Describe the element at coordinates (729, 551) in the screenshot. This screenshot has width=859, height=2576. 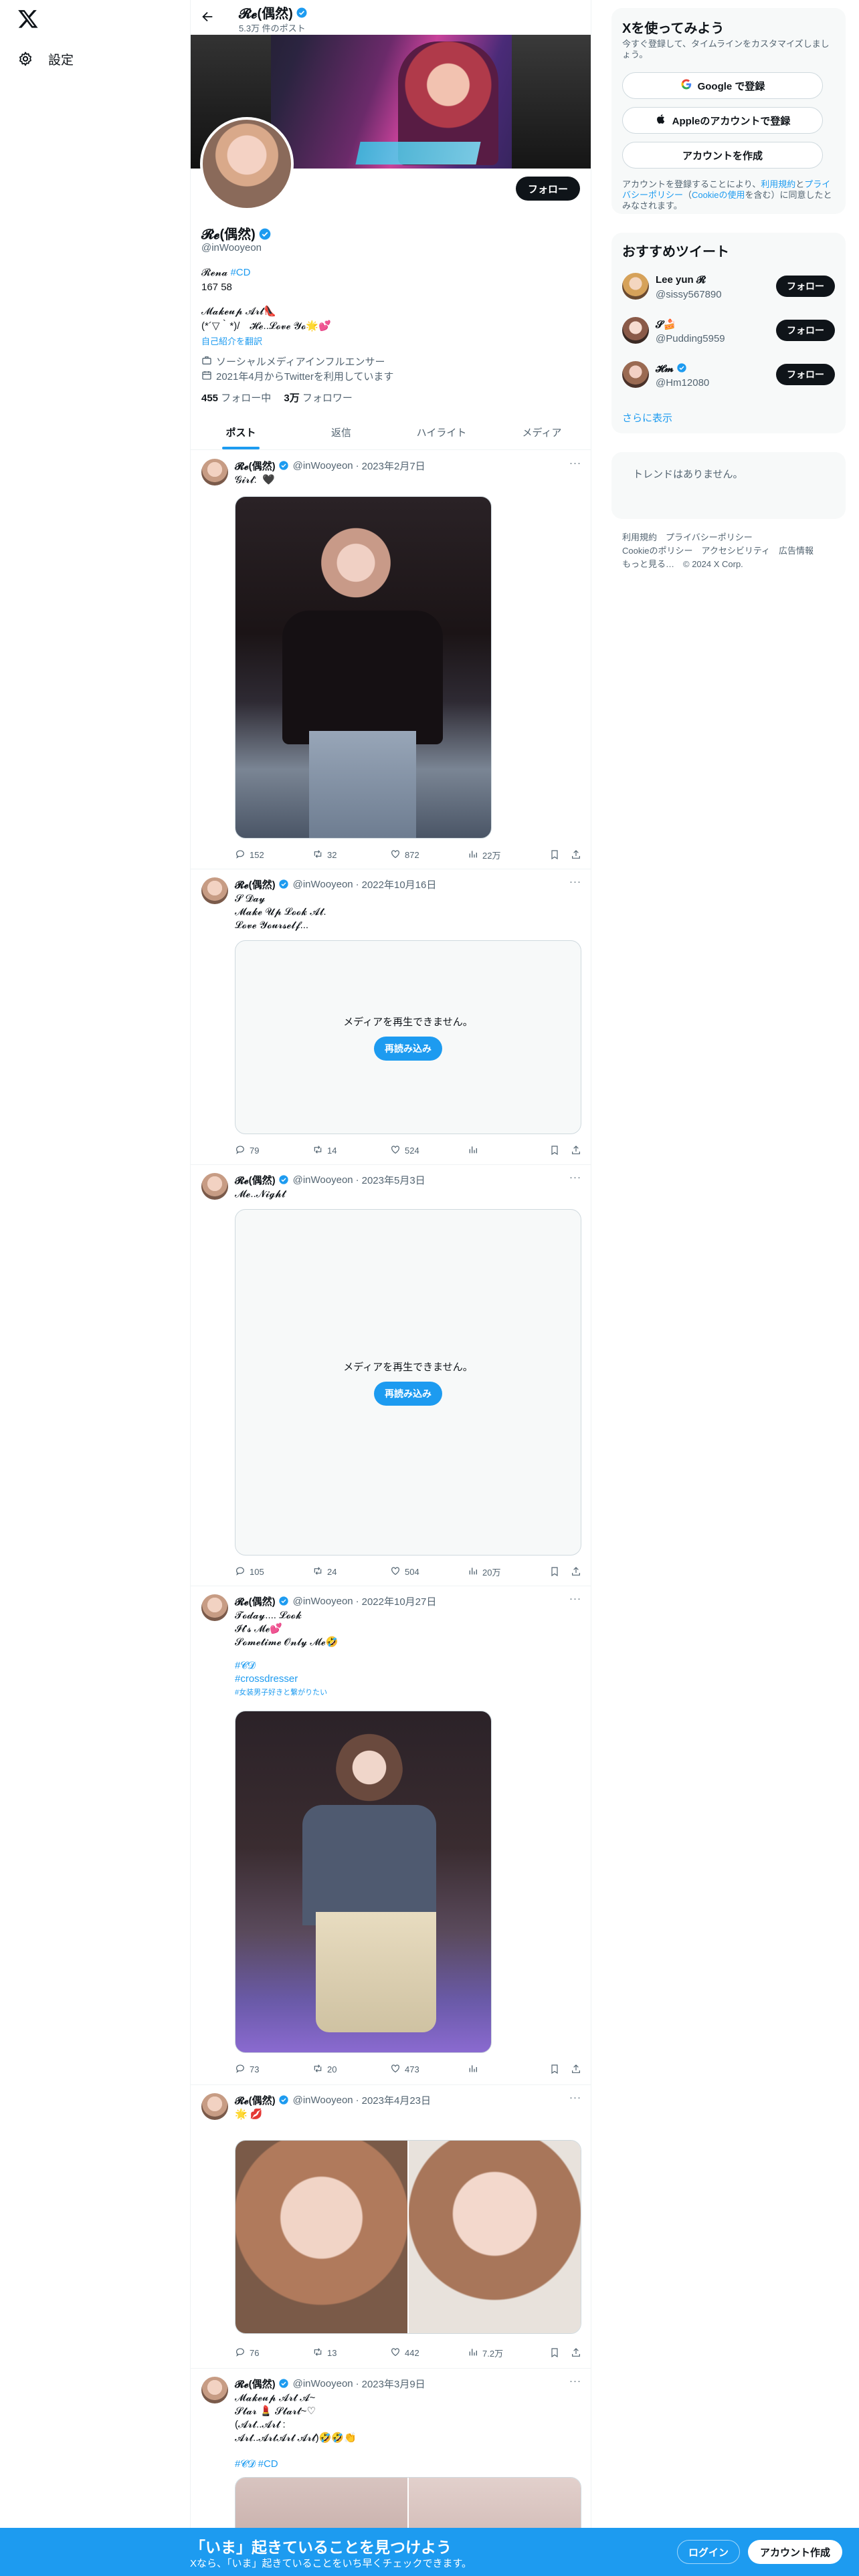
I see `footer-line: Cookieのポリシー アクセシビリティ 広告情報` at that location.